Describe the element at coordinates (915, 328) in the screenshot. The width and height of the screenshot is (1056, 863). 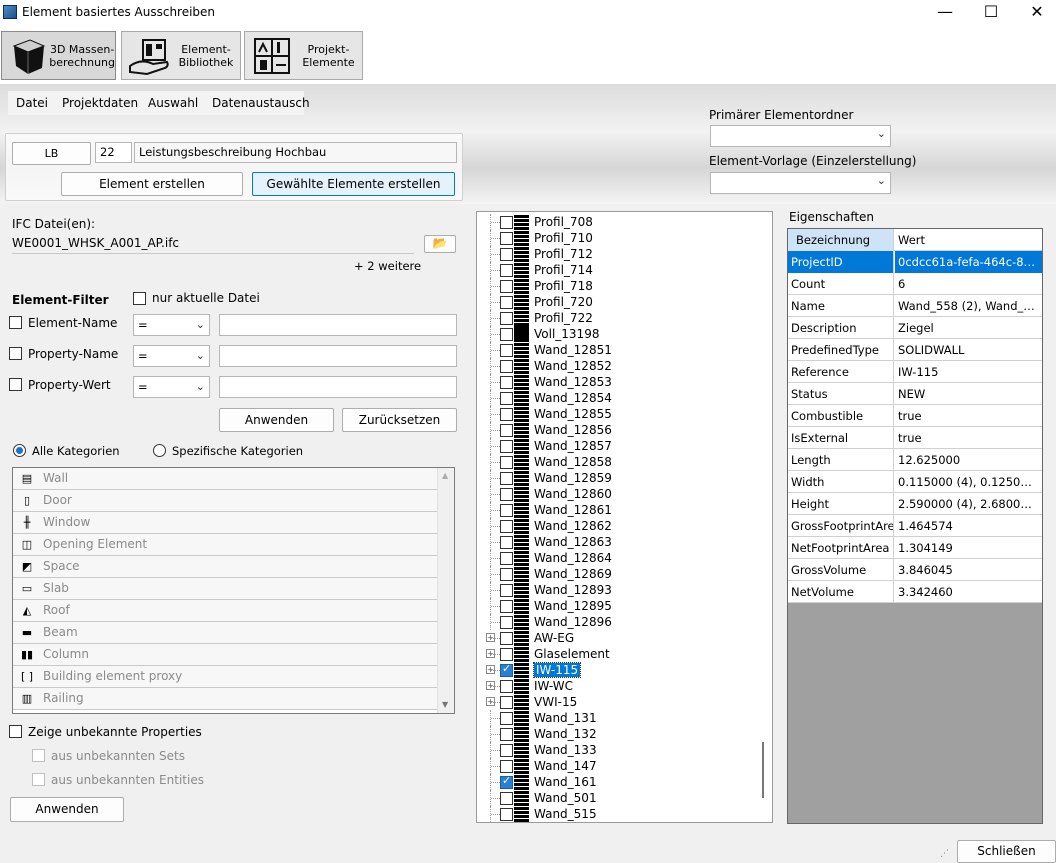
I see `property-row: Description Ziegel` at that location.